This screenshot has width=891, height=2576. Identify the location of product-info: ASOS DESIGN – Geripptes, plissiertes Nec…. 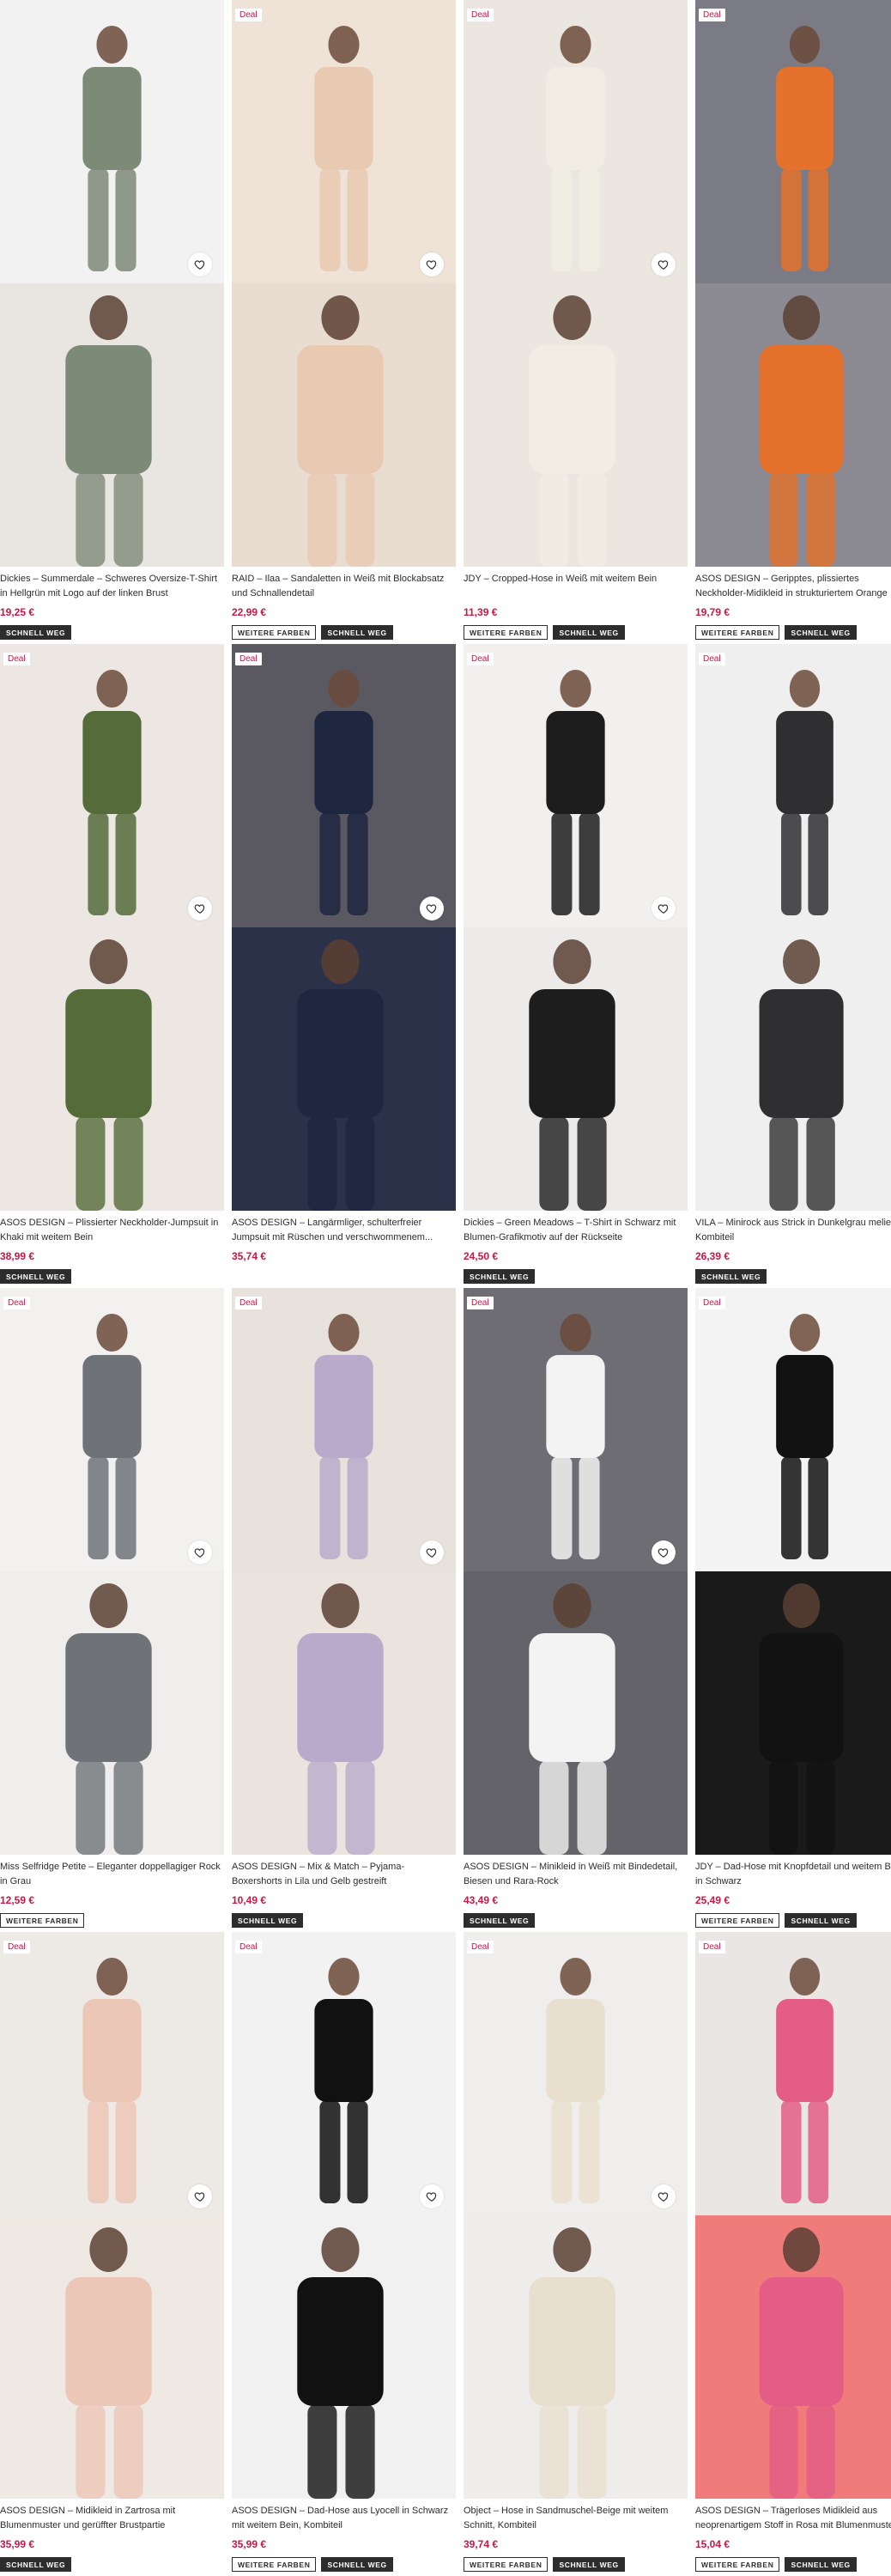
(793, 603).